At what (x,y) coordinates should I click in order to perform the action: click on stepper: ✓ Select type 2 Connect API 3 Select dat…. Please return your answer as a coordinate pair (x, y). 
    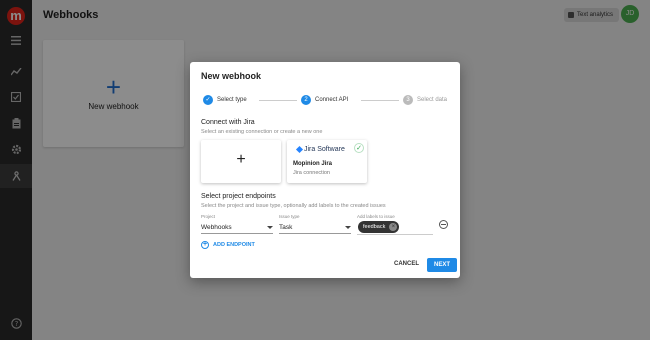
    Looking at the image, I should click on (328, 101).